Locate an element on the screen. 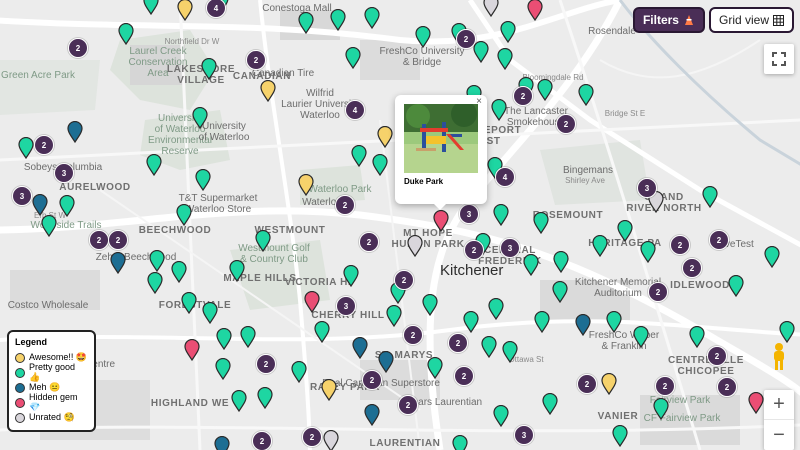 The image size is (800, 450). zoom-out-button: − is located at coordinates (779, 435).